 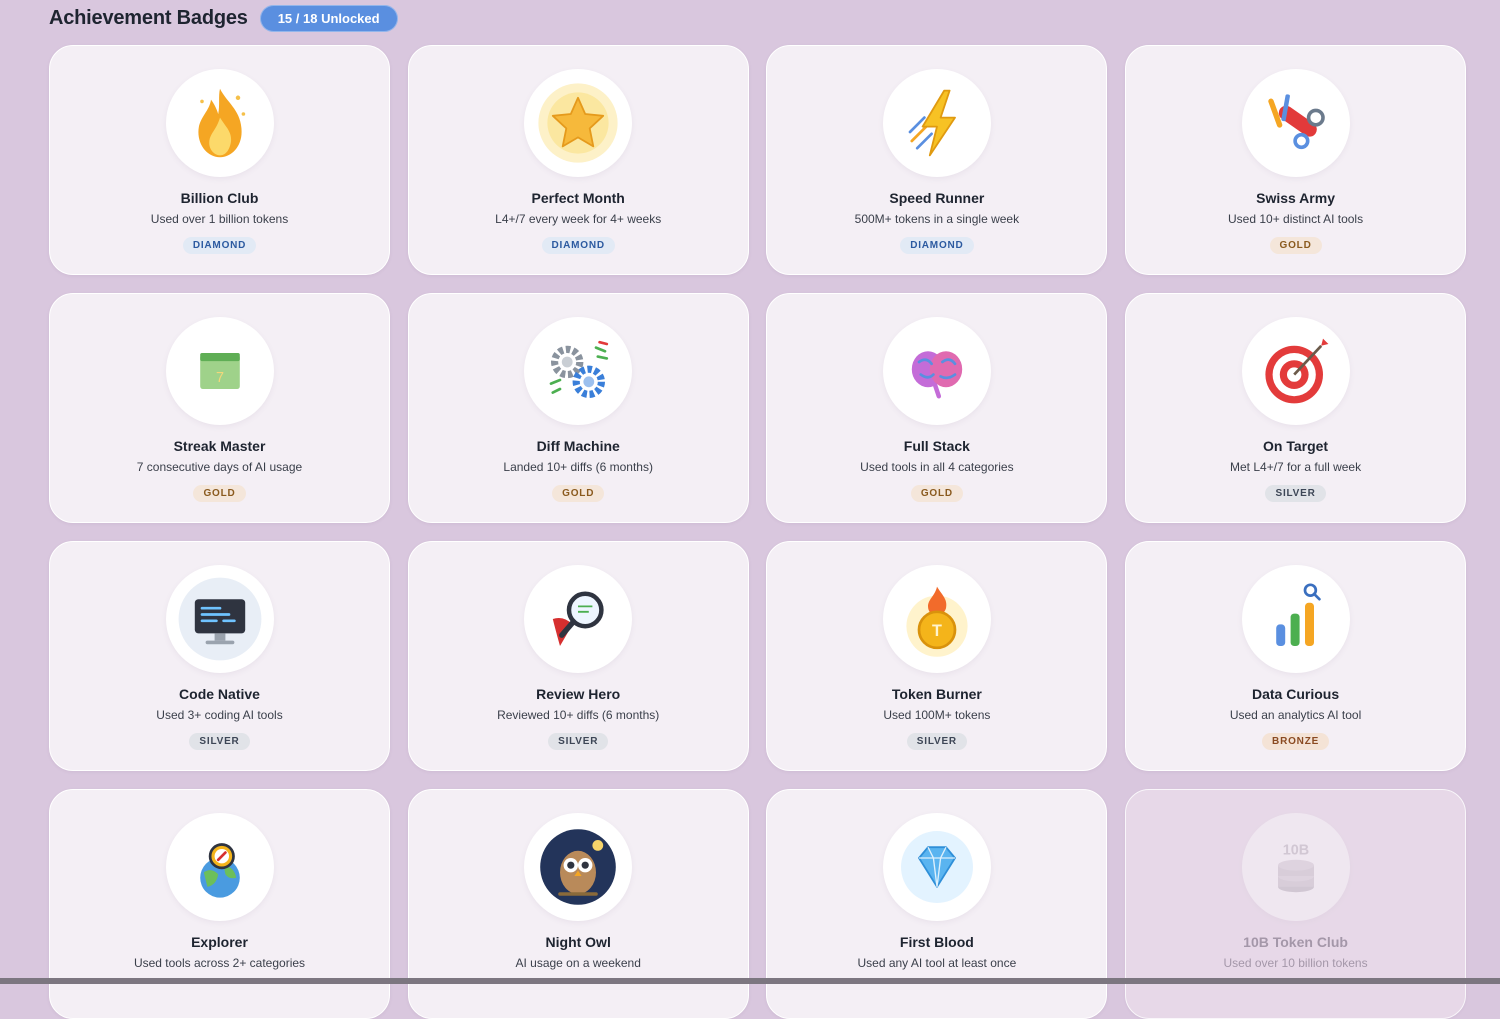 What do you see at coordinates (219, 446) in the screenshot?
I see `badge-name: Streak Master` at bounding box center [219, 446].